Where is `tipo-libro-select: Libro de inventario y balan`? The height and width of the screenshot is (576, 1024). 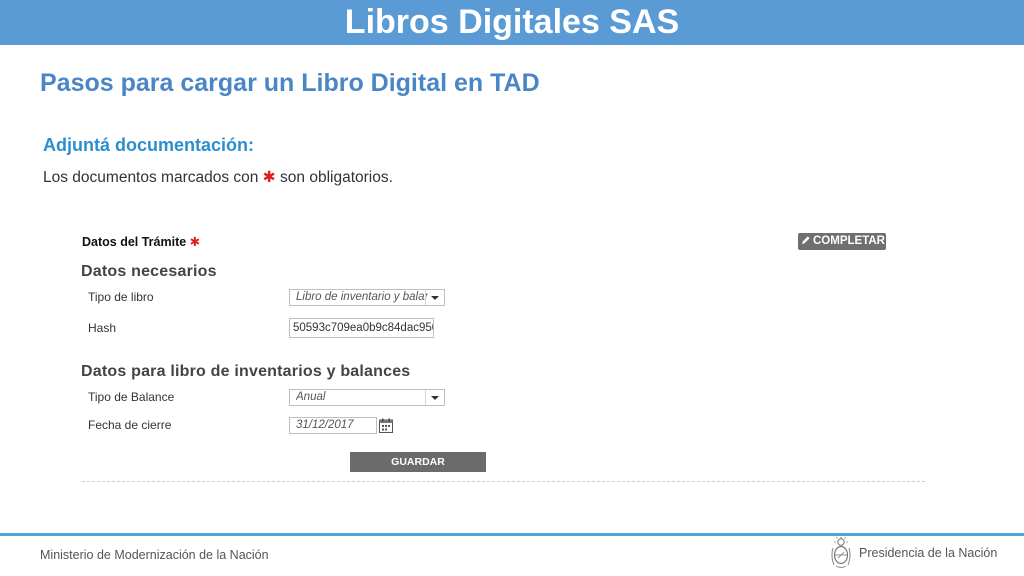 tipo-libro-select: Libro de inventario y balan is located at coordinates (367, 297).